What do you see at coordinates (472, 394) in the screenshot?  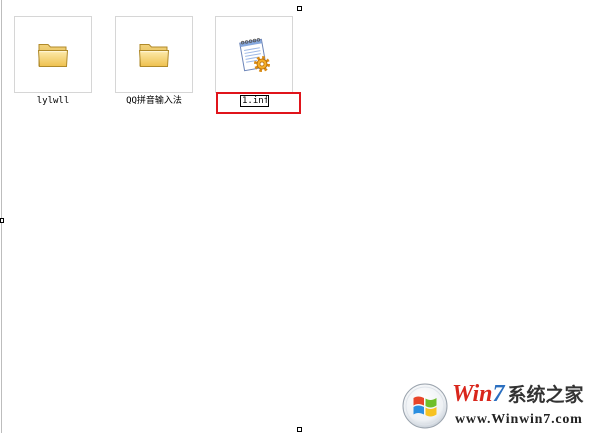 I see `watermark-brand-prefix: Win` at bounding box center [472, 394].